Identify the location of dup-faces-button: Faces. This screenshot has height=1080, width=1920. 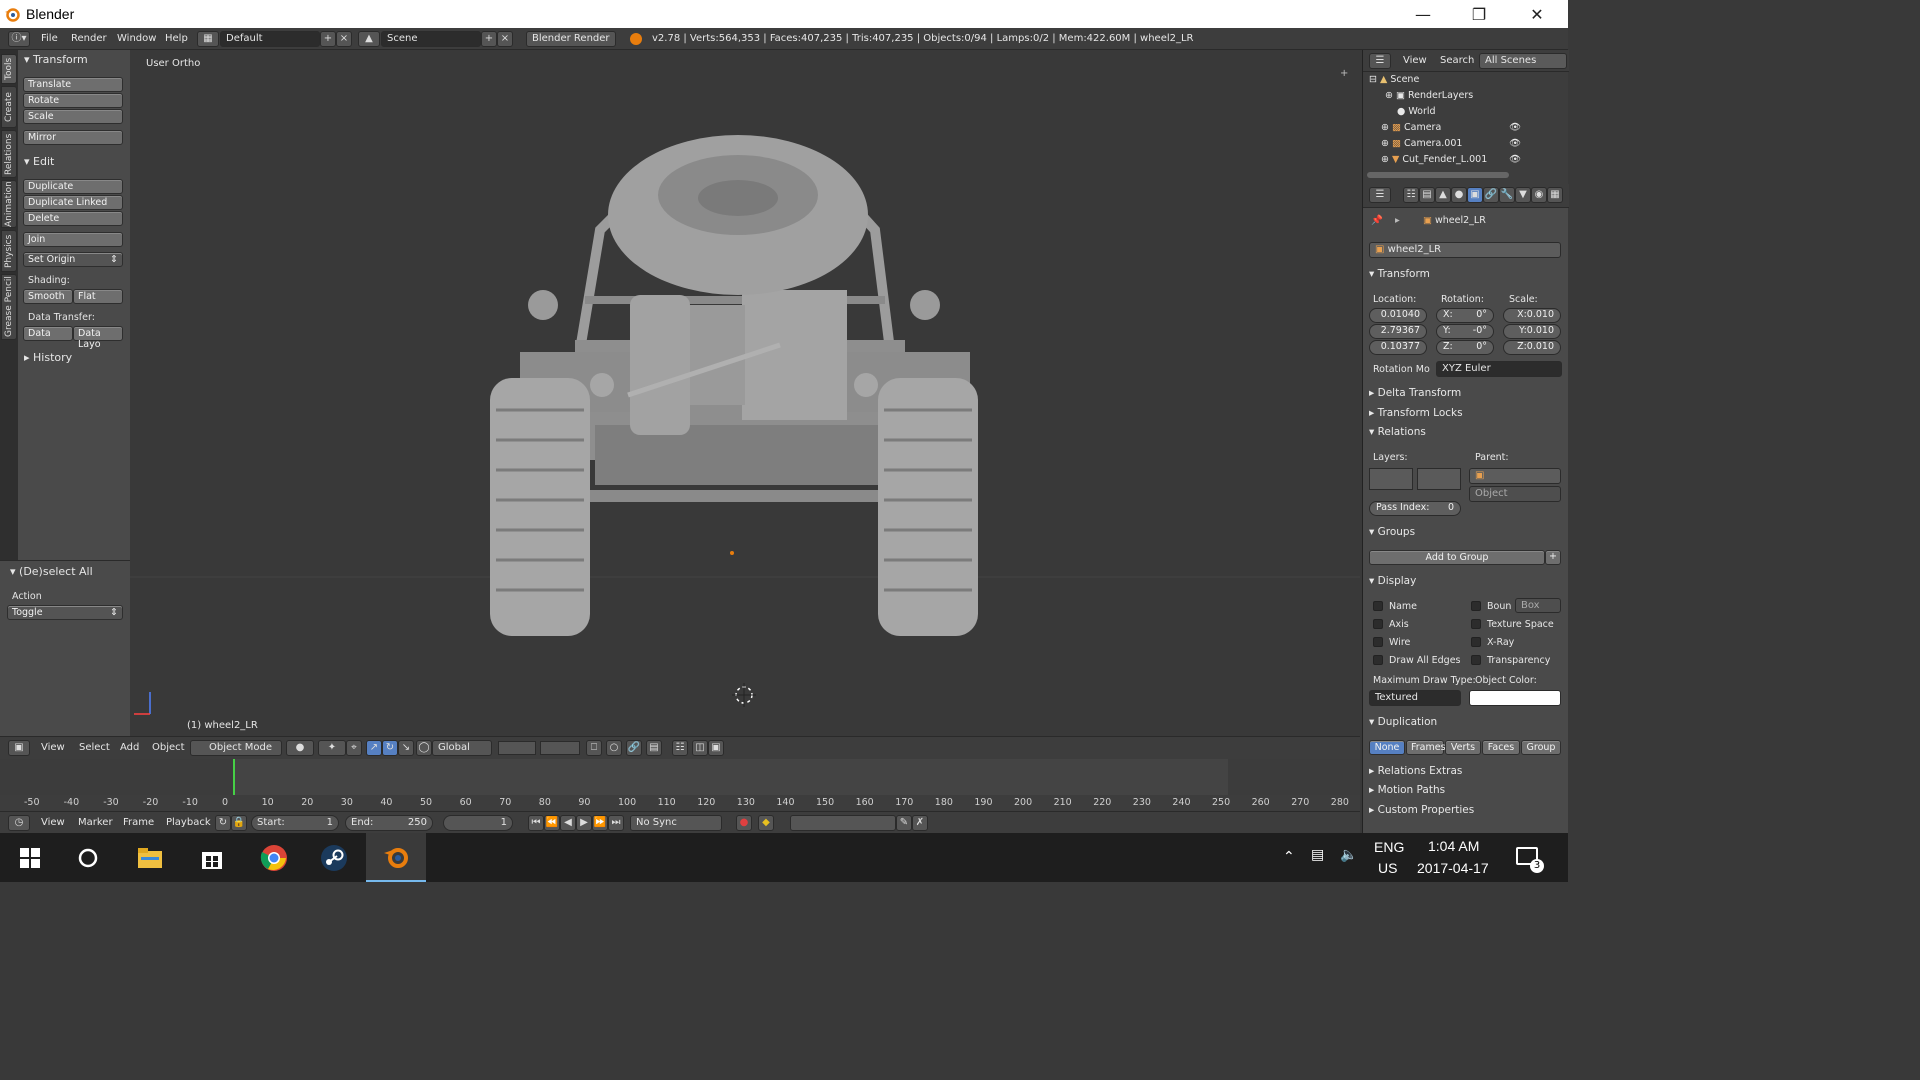
(1501, 747).